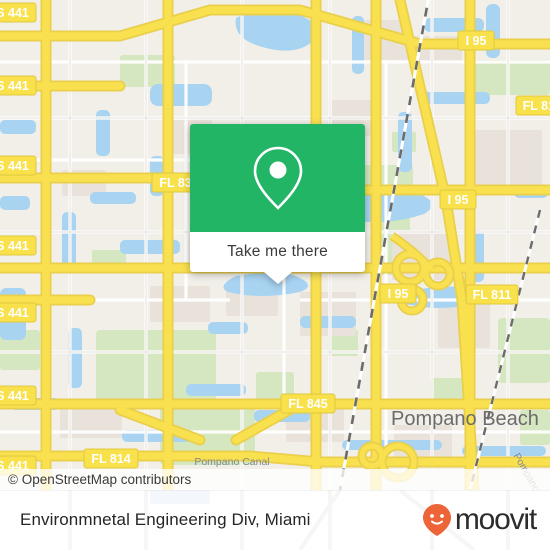 Image resolution: width=550 pixels, height=550 pixels. What do you see at coordinates (495, 519) in the screenshot?
I see `moovit-wordmark: moovit` at bounding box center [495, 519].